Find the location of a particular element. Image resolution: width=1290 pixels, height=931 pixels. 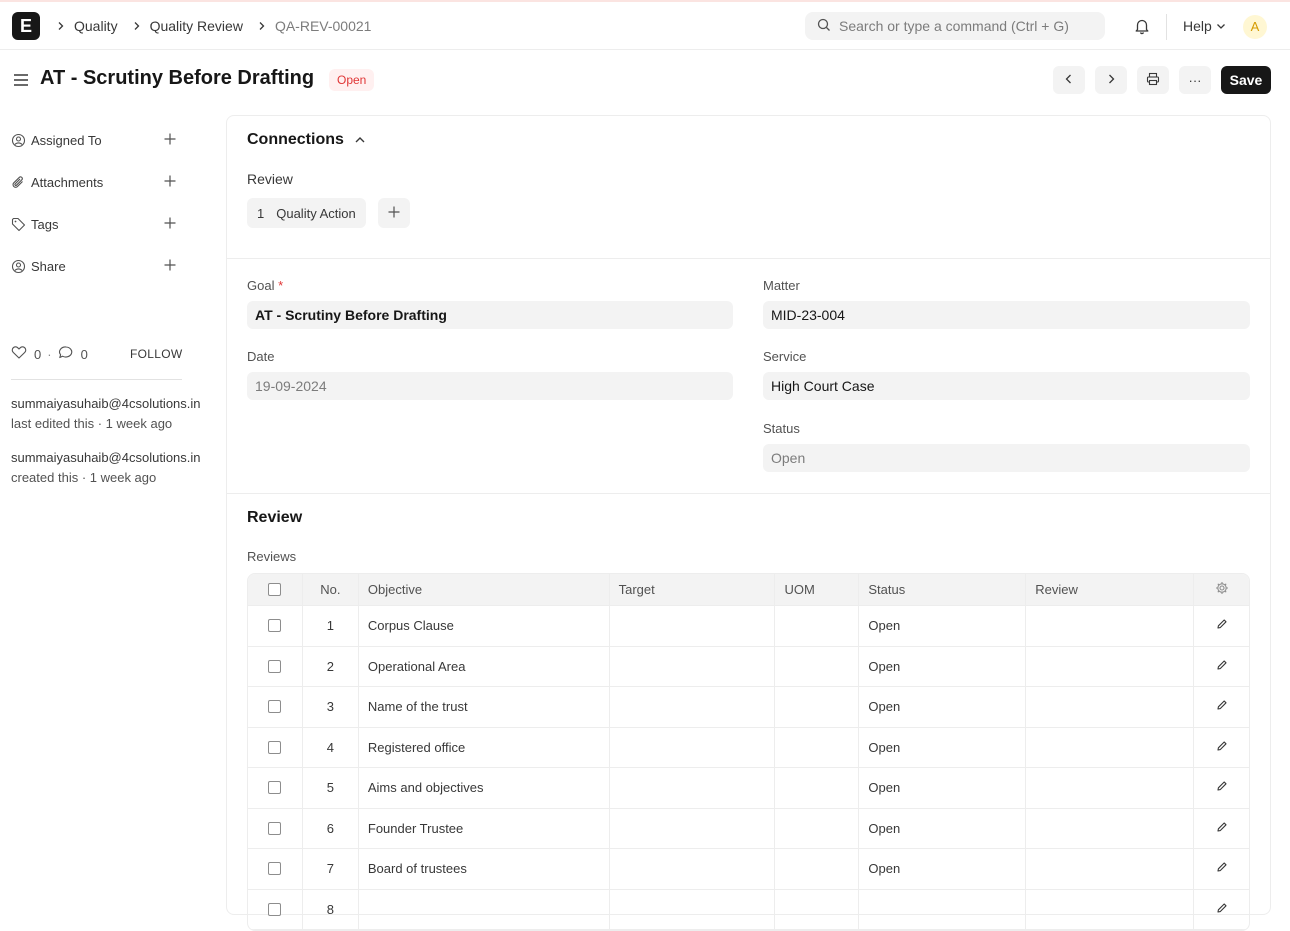

connections-header: Connections is located at coordinates (306, 140).